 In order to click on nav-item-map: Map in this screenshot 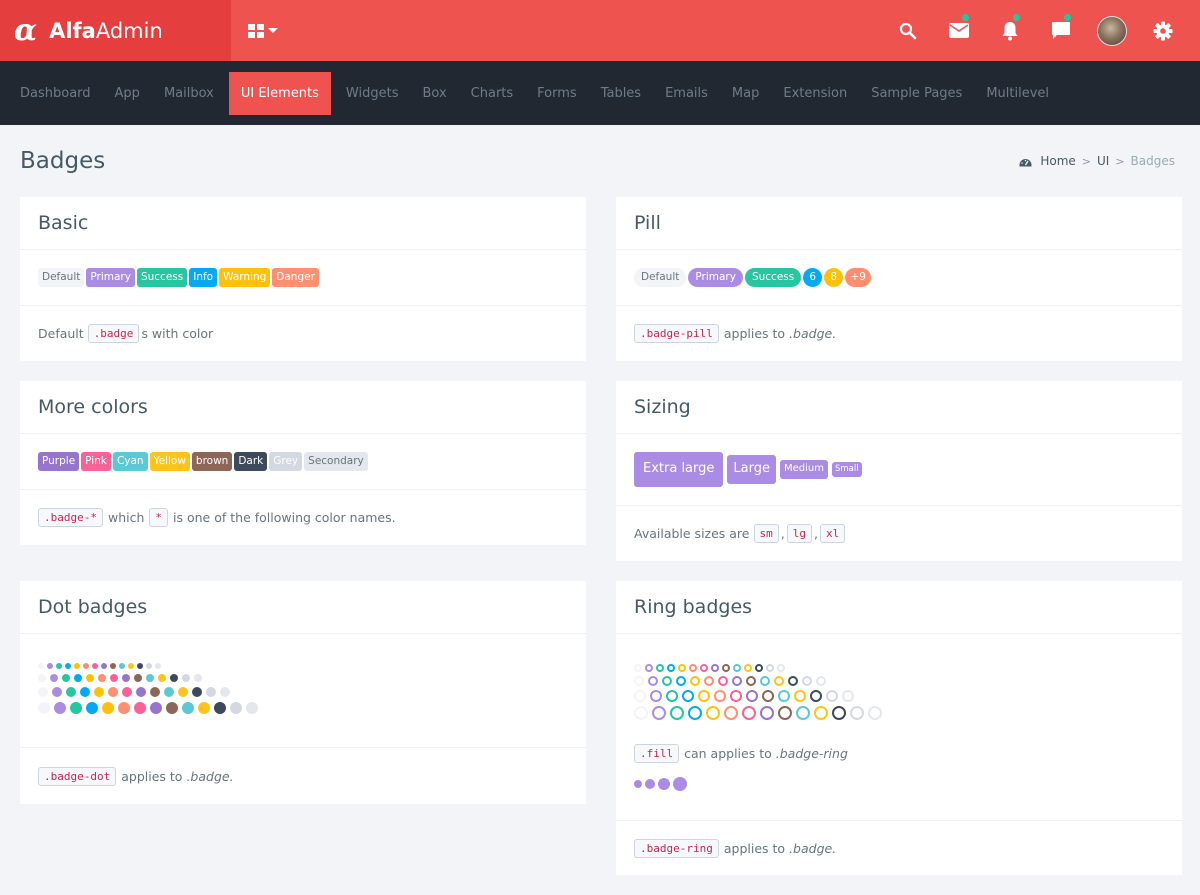, I will do `click(745, 93)`.